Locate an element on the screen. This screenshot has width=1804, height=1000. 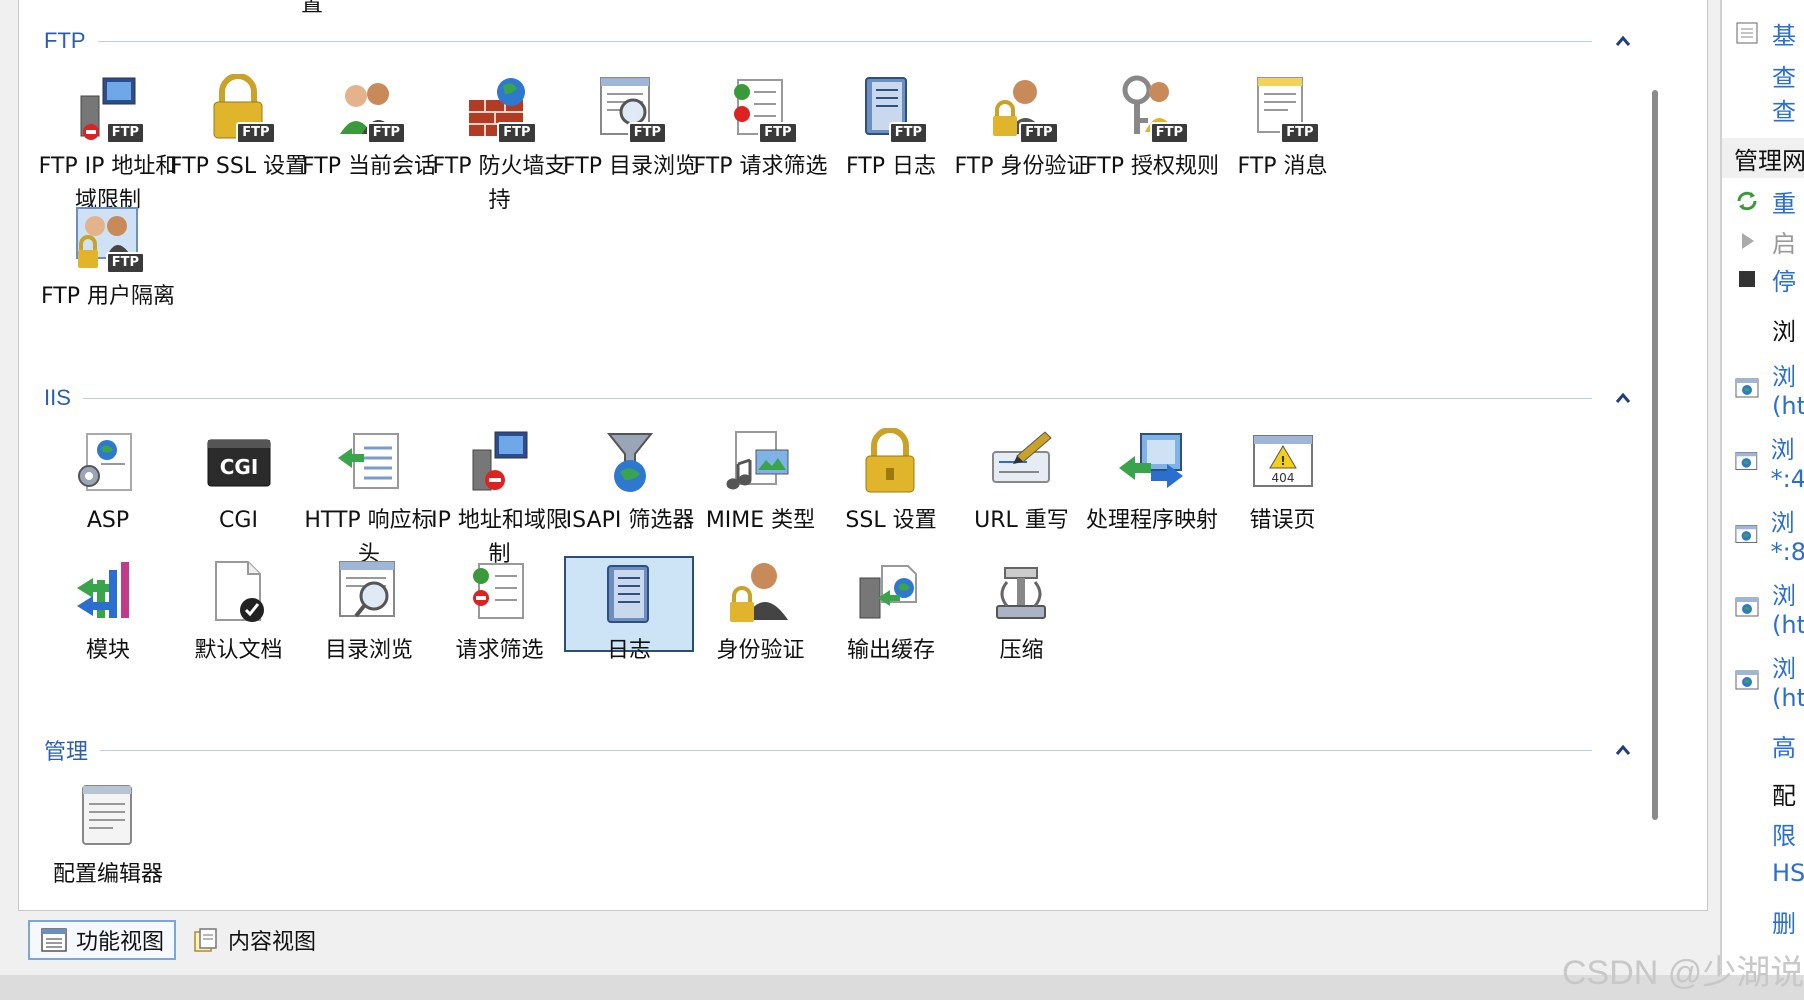
action-stop: 停 is located at coordinates (1763, 279).